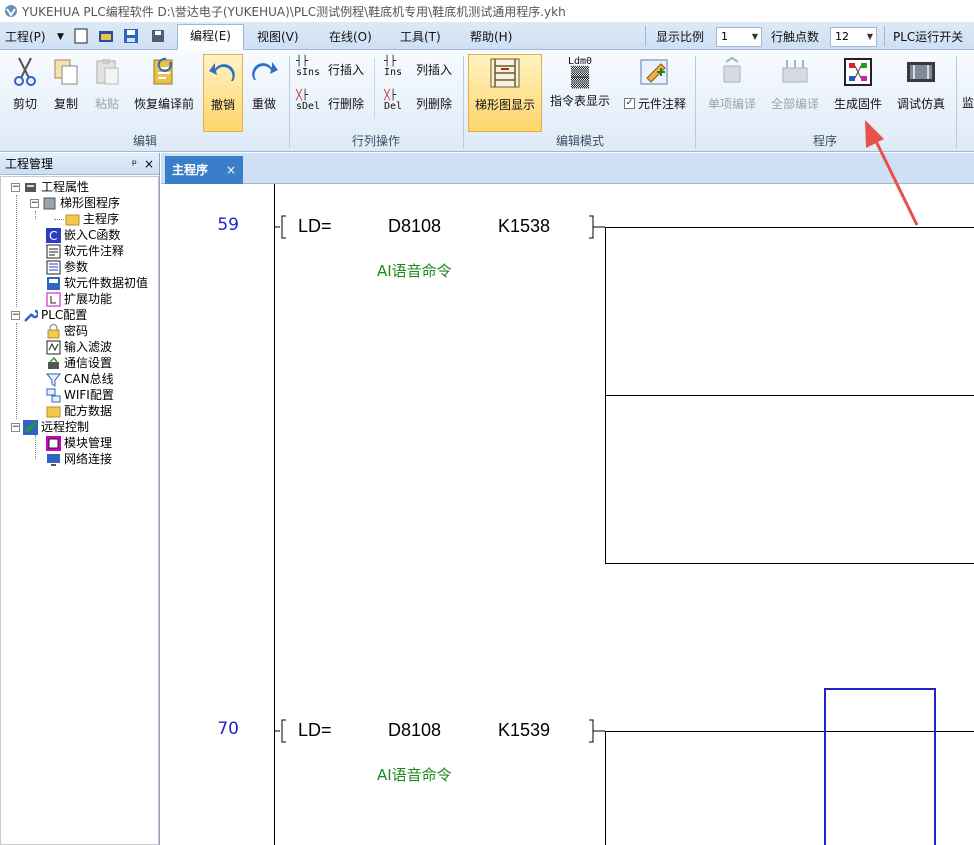 The image size is (974, 845). What do you see at coordinates (505, 93) in the screenshot?
I see `ladder-view-button: 梯形图显示` at bounding box center [505, 93].